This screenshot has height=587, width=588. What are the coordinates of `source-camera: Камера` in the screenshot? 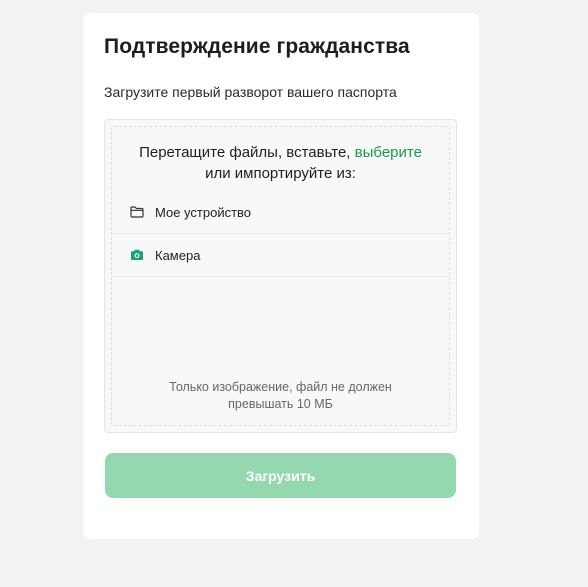 It's located at (280, 255).